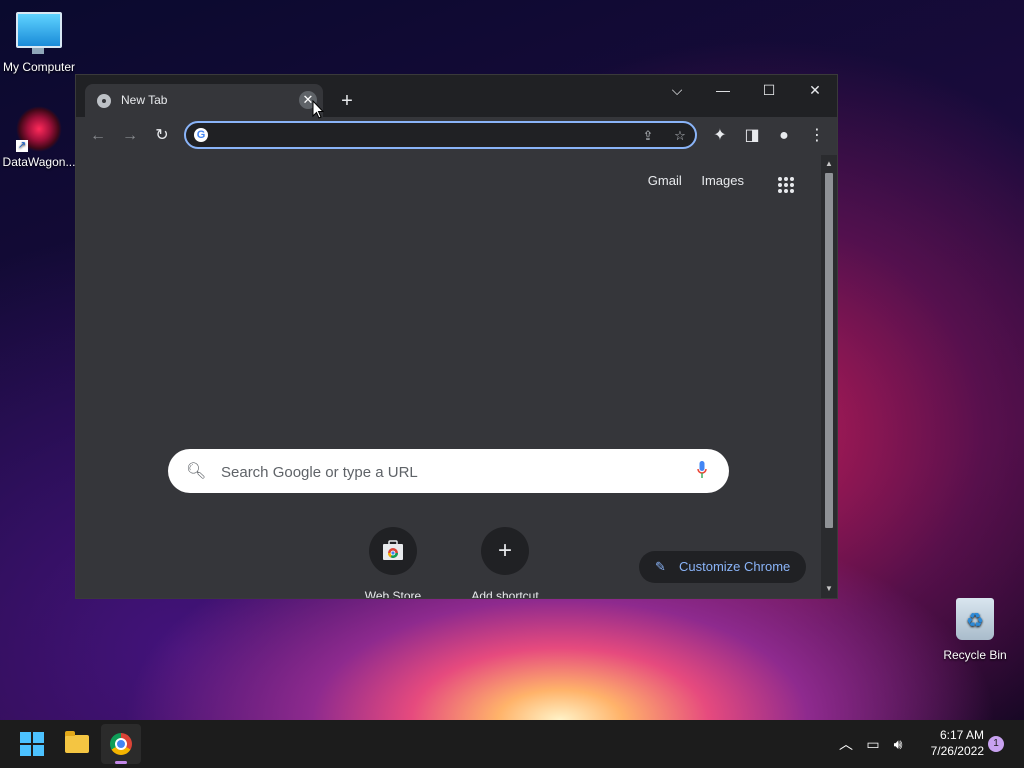  I want to click on reload-button: ↻, so click(162, 136).